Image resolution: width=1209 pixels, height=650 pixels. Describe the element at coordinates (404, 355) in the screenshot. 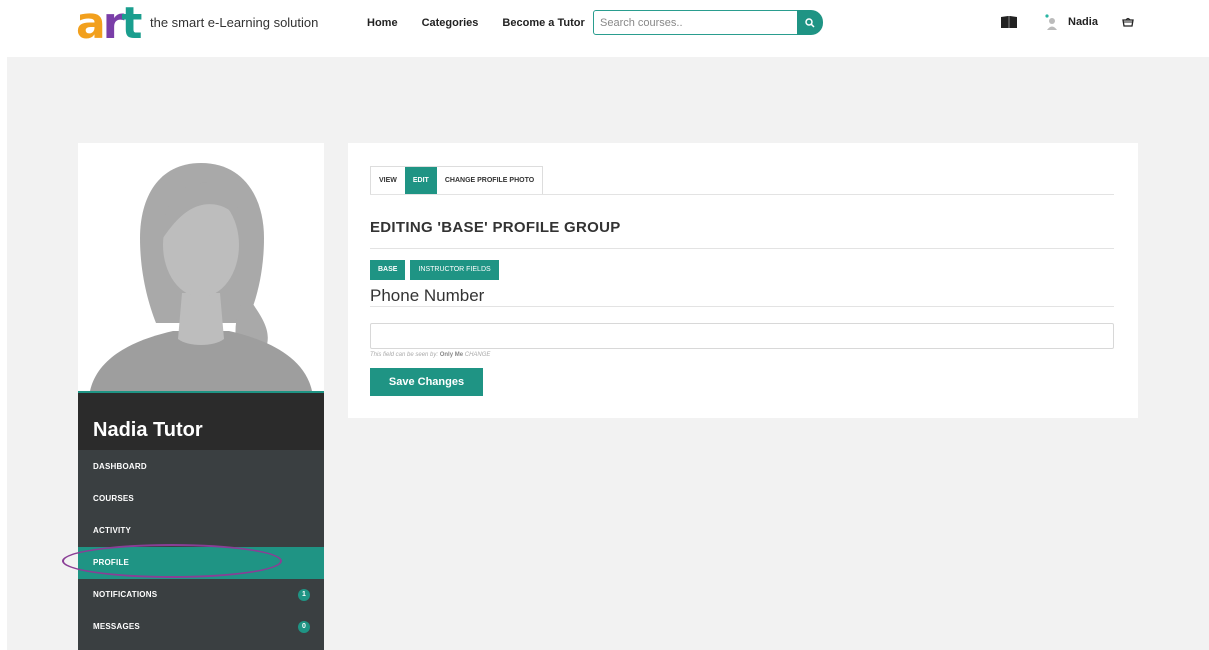

I see `visibility-prefix: This field can be seen by:` at that location.